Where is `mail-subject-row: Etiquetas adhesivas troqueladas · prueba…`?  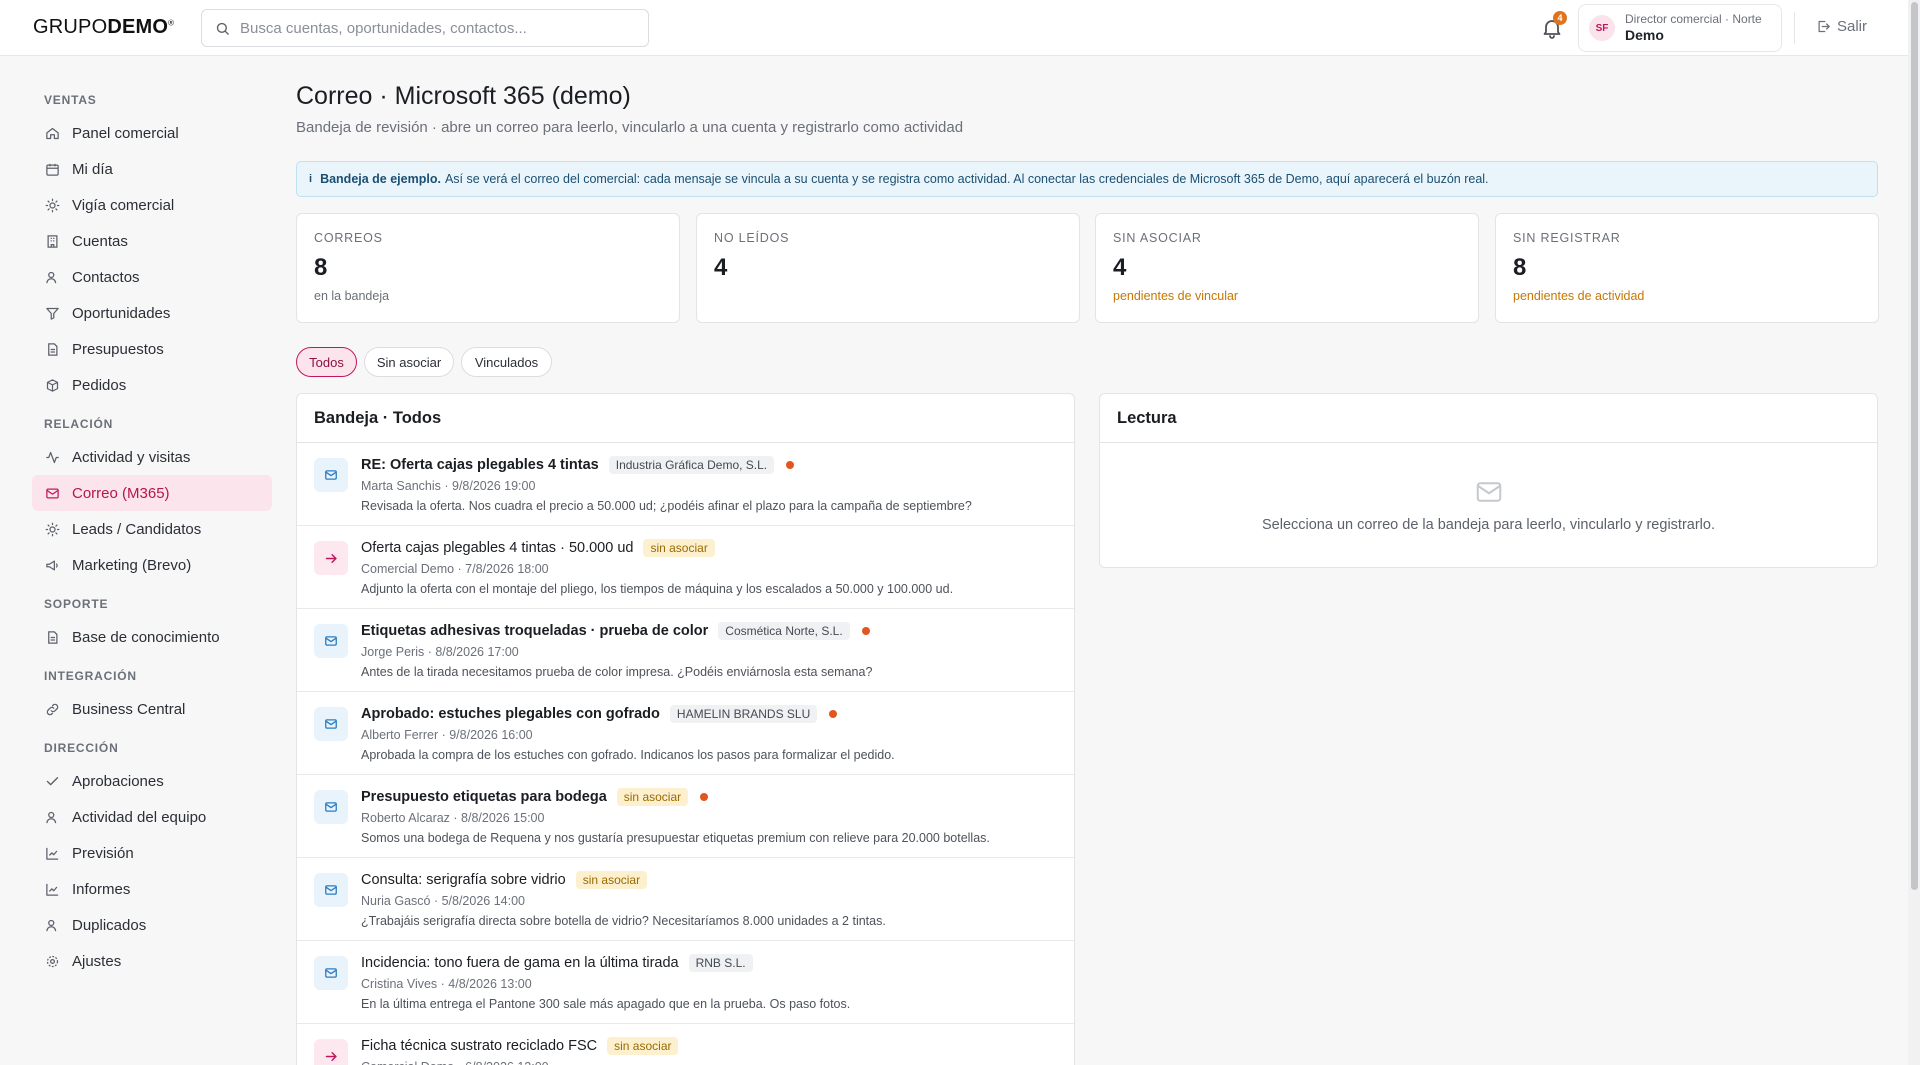
mail-subject-row: Etiquetas adhesivas troqueladas · prueba… is located at coordinates (615, 631).